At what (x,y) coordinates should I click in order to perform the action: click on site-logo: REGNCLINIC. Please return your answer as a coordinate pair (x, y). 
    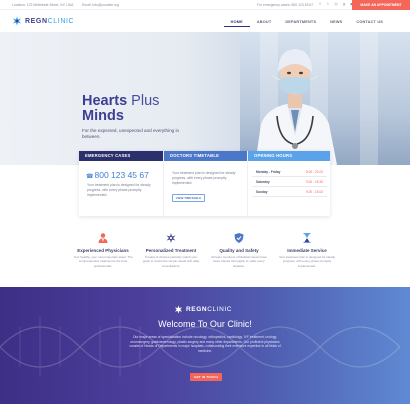
    Looking at the image, I should click on (43, 21).